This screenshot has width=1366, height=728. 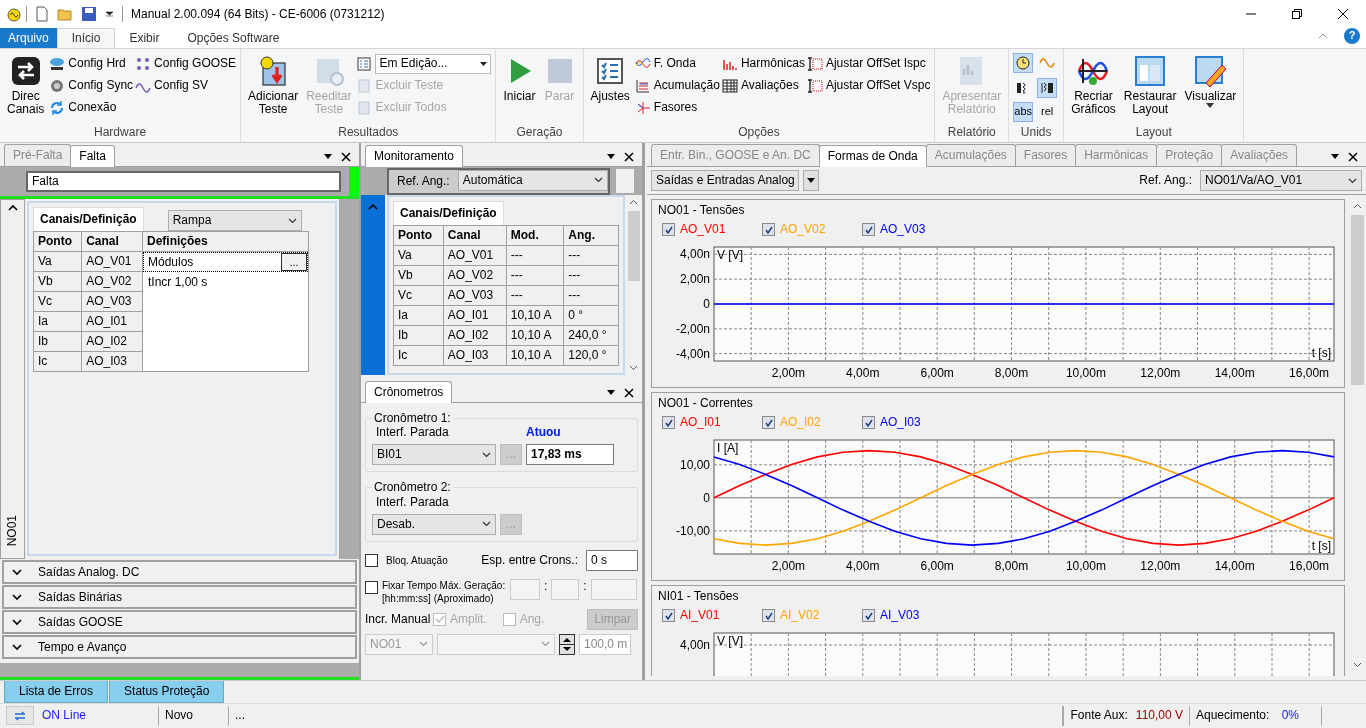 I want to click on table-cell: AO_V01, so click(x=112, y=261).